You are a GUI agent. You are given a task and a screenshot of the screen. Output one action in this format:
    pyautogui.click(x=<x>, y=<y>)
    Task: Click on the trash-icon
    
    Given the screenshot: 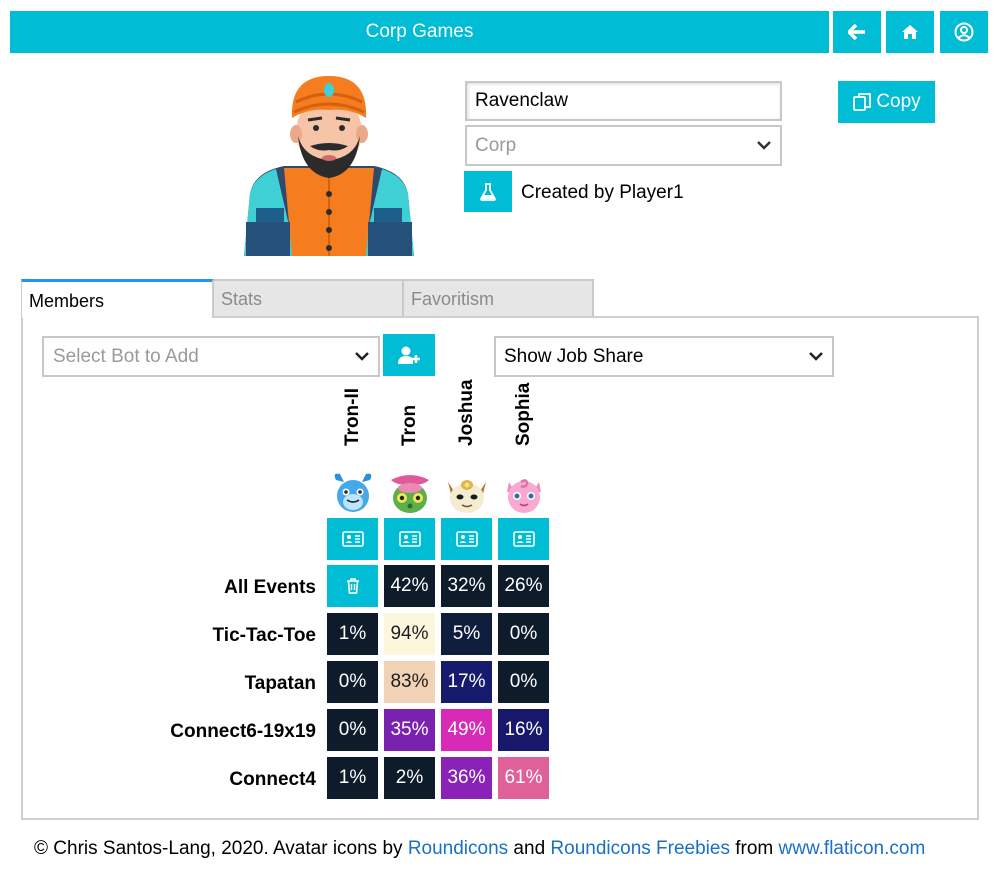 What is the action you would take?
    pyautogui.click(x=352, y=586)
    